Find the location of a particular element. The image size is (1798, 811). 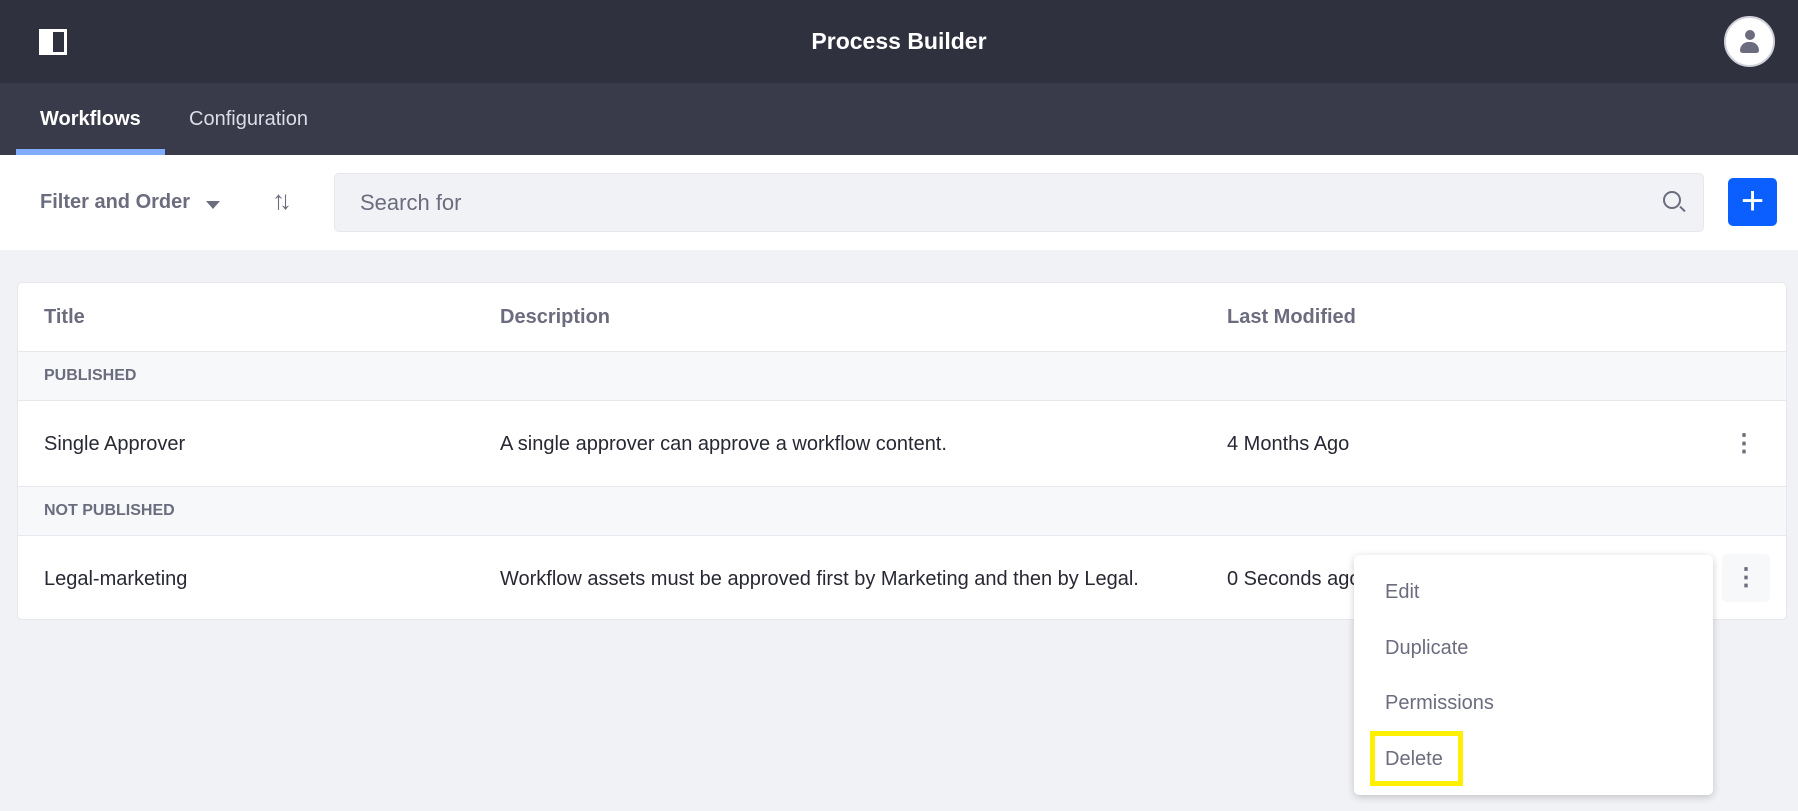

top-bar: Process Builder is located at coordinates (899, 41).